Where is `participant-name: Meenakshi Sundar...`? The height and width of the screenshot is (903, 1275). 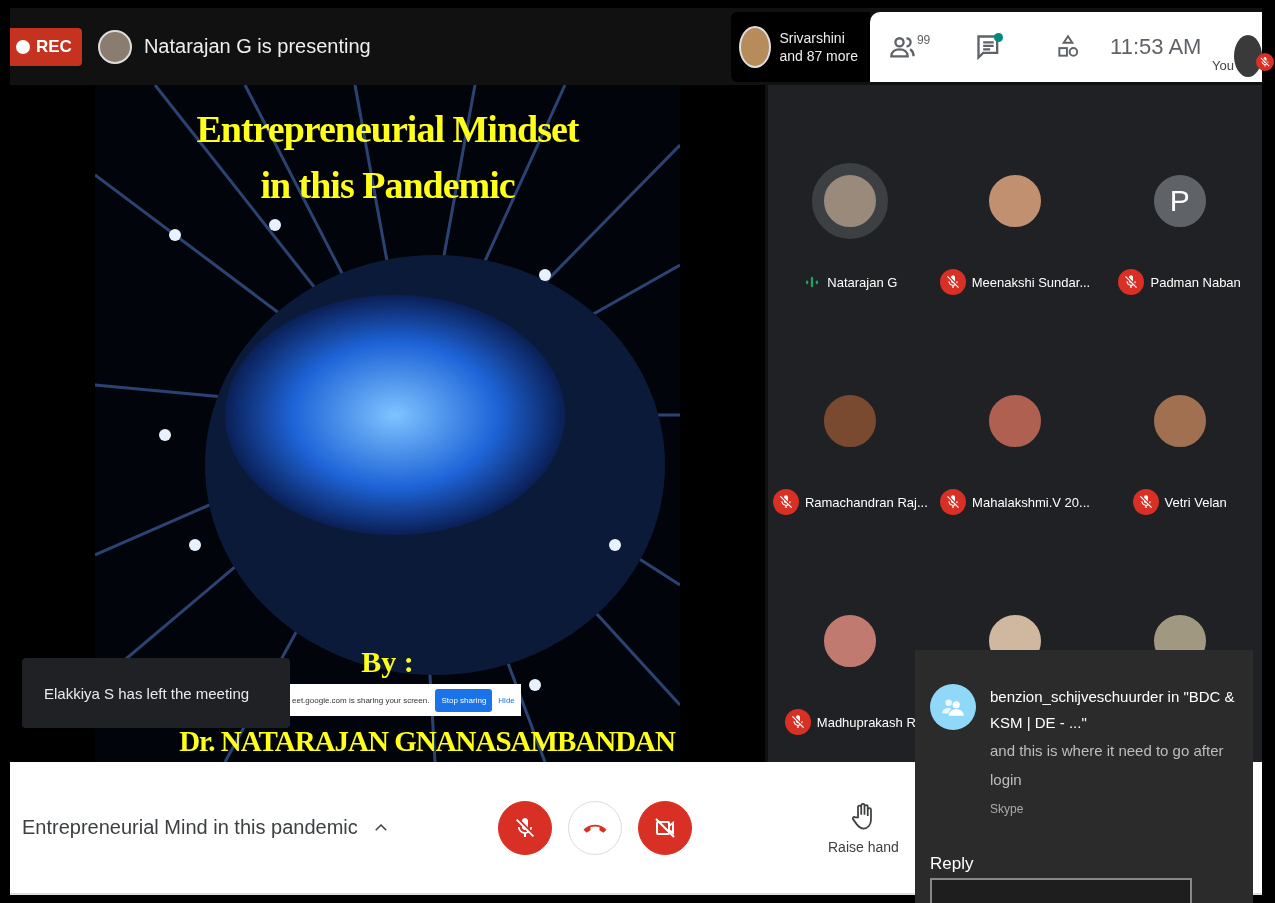
participant-name: Meenakshi Sundar... is located at coordinates (1031, 282).